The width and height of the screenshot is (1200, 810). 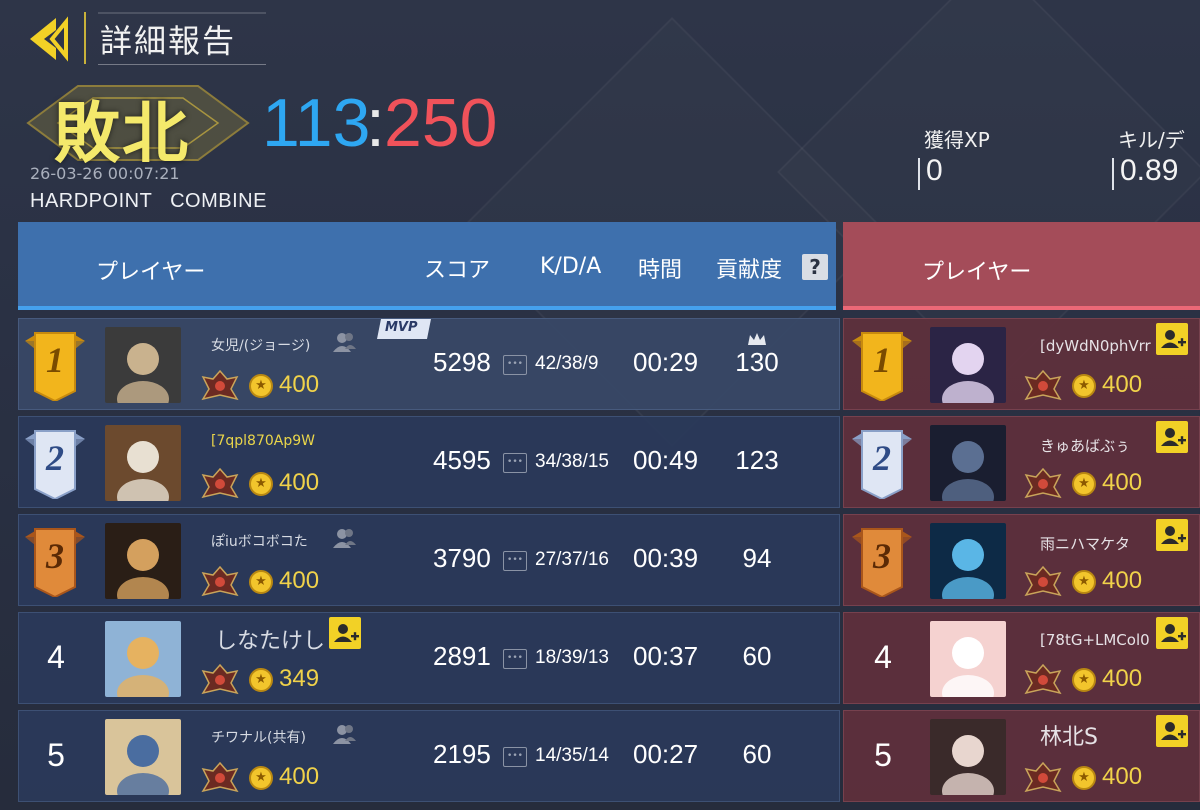 What do you see at coordinates (182, 64) in the screenshot?
I see `title-underline` at bounding box center [182, 64].